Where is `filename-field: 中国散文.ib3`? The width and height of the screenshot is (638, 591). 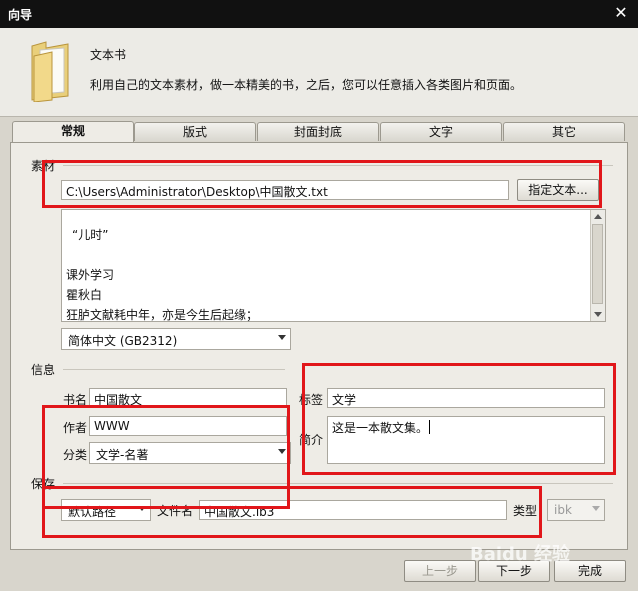
filename-field: 中国散文.ib3 is located at coordinates (353, 510).